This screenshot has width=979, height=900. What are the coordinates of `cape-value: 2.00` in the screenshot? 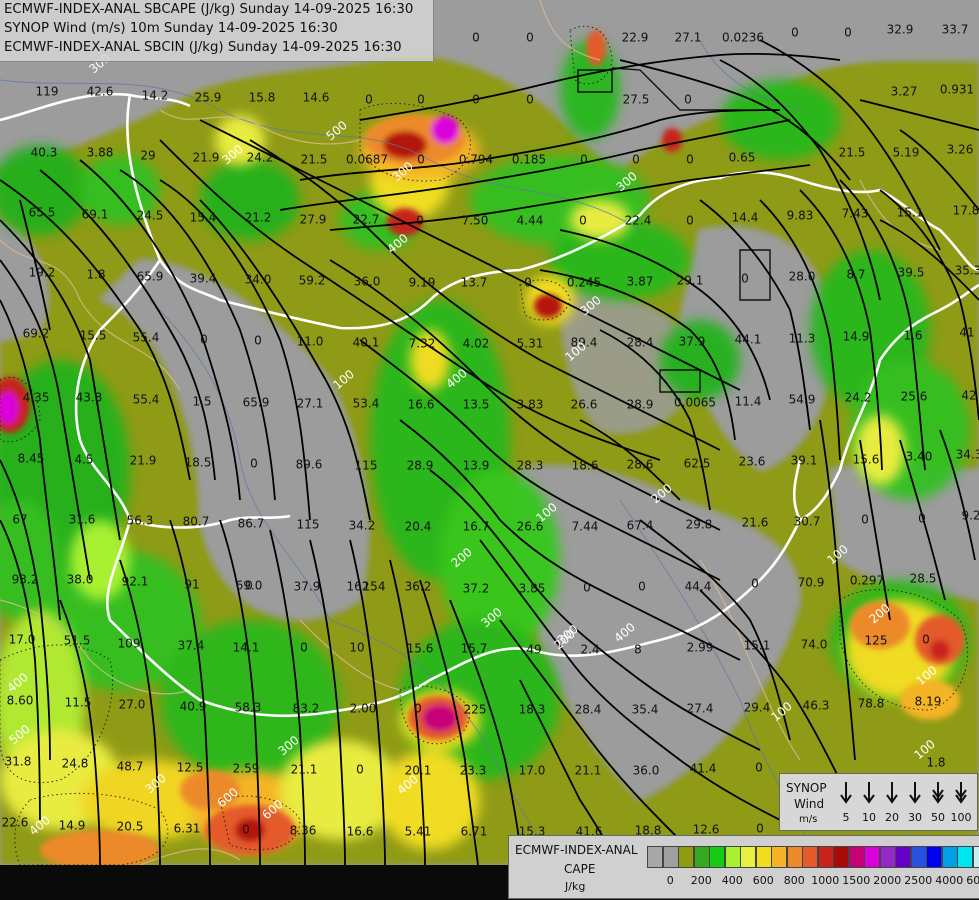 It's located at (363, 709).